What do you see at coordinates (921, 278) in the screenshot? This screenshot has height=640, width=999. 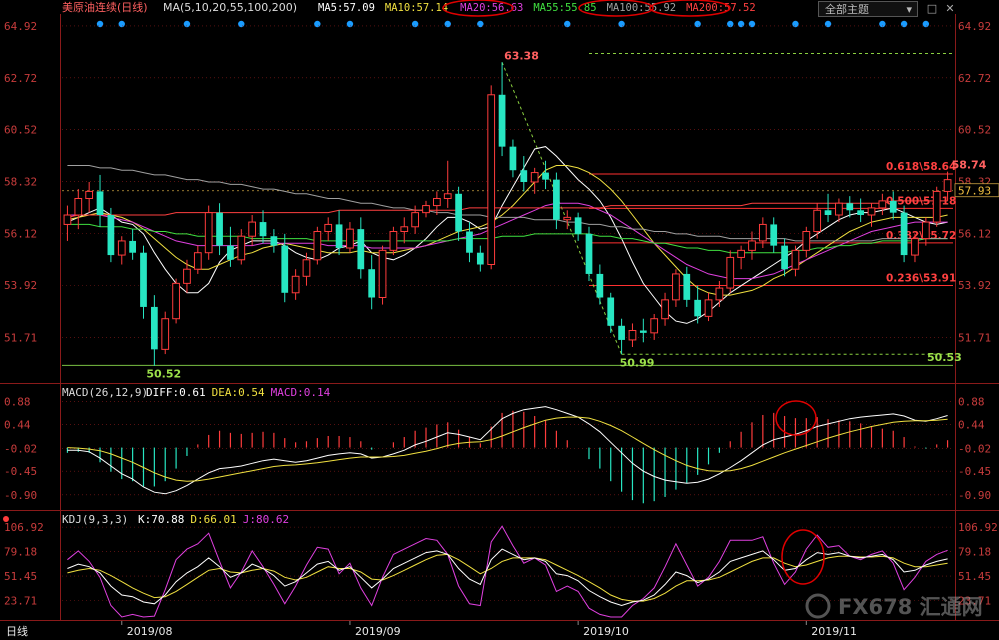 I see `fib-label: 0.236\53.91` at bounding box center [921, 278].